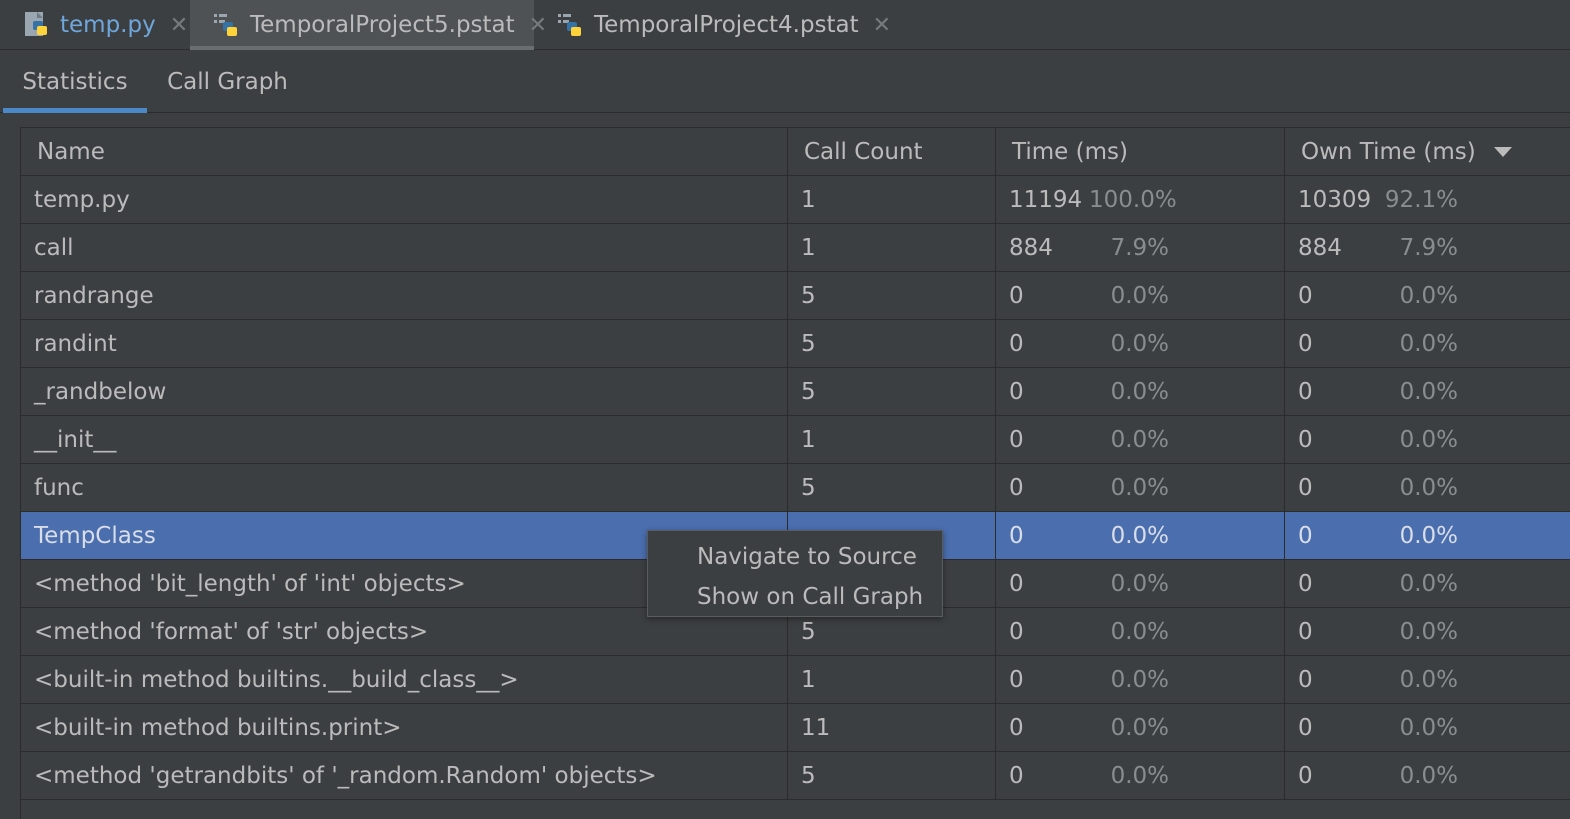 This screenshot has width=1570, height=819. What do you see at coordinates (404, 727) in the screenshot?
I see `cell-name: <built-in method builtins.print>` at bounding box center [404, 727].